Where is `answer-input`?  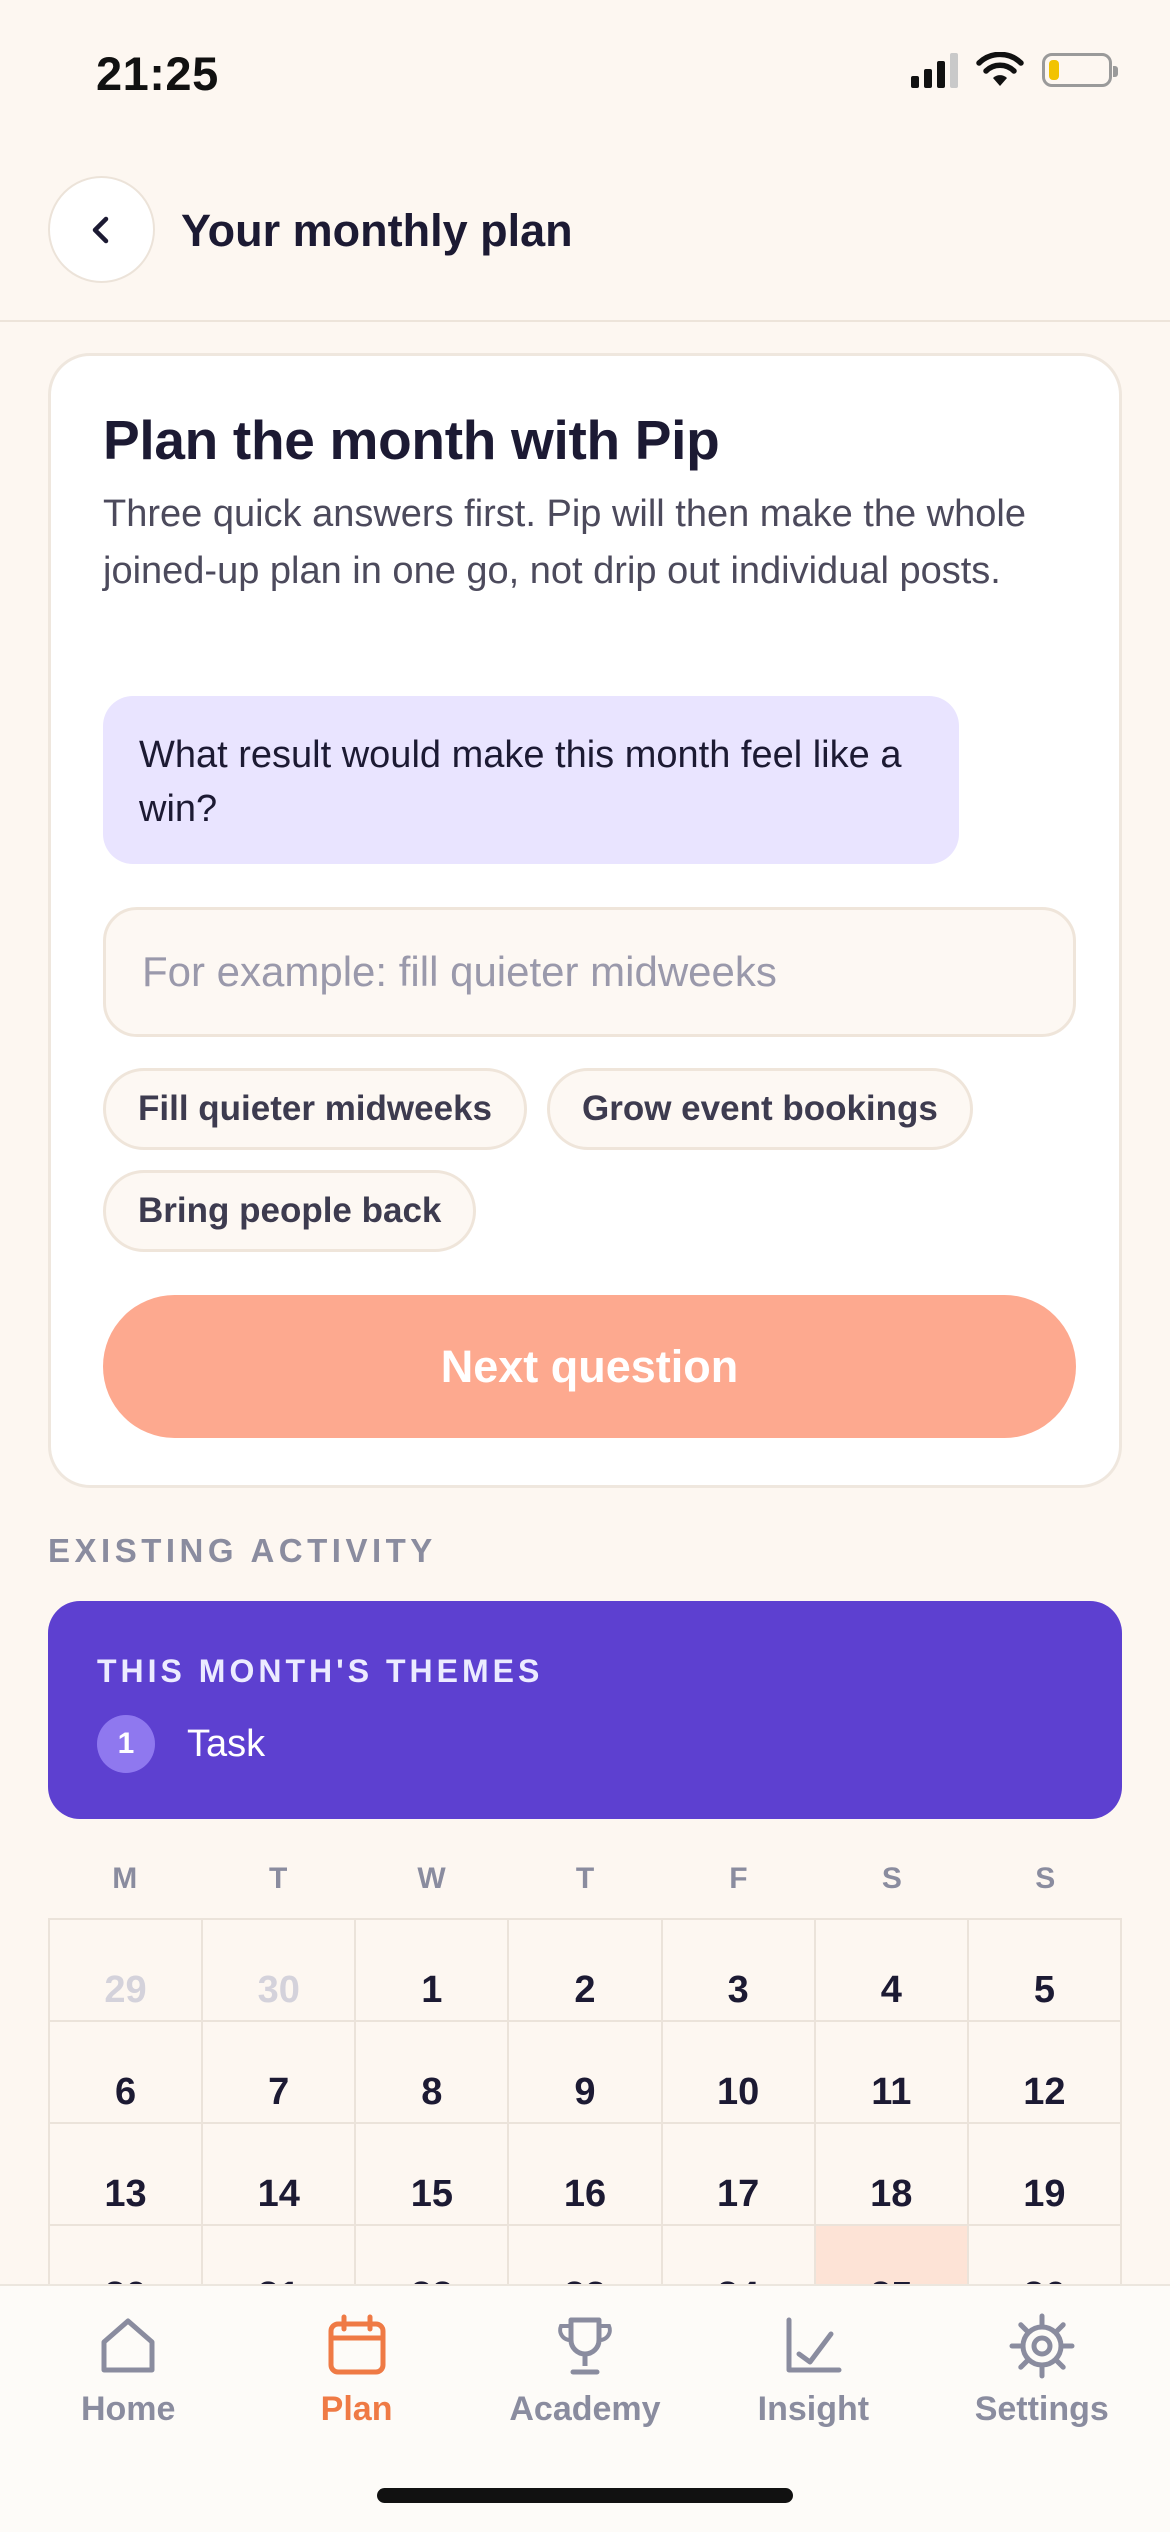 answer-input is located at coordinates (589, 972).